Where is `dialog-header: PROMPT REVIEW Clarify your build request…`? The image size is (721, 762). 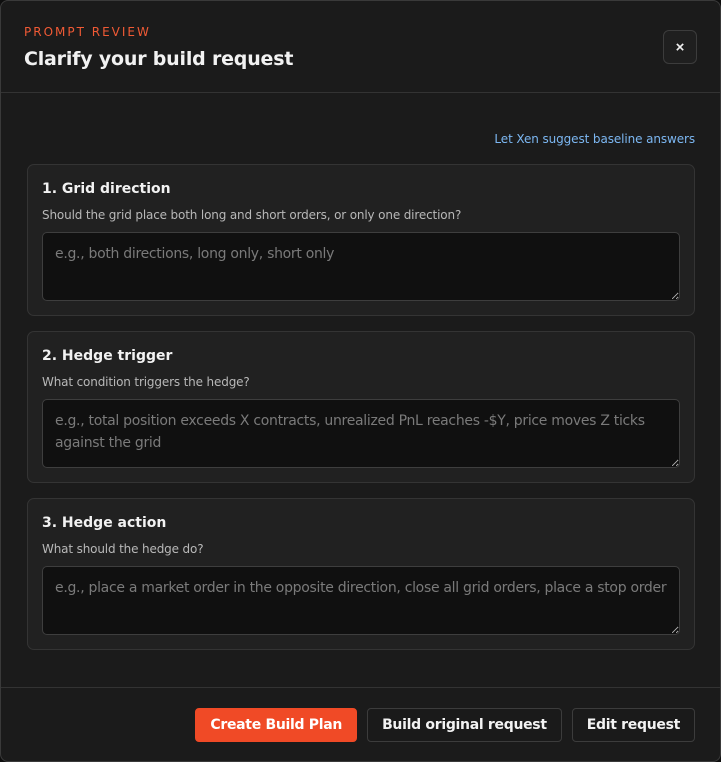
dialog-header: PROMPT REVIEW Clarify your build request… is located at coordinates (360, 47).